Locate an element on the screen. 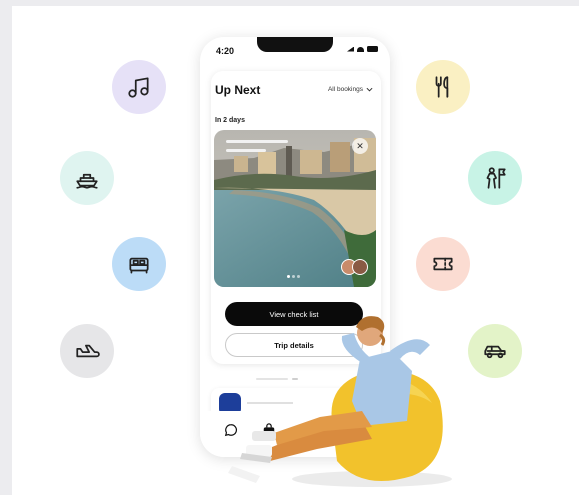 The height and width of the screenshot is (495, 579). flight-bubble is located at coordinates (87, 351).